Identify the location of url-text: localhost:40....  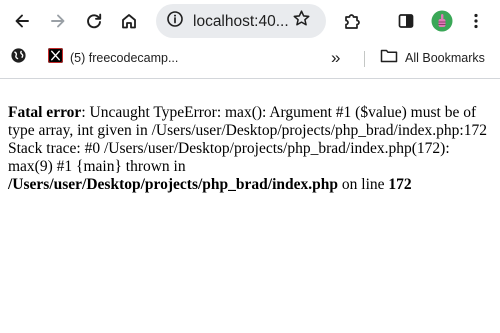
(240, 21).